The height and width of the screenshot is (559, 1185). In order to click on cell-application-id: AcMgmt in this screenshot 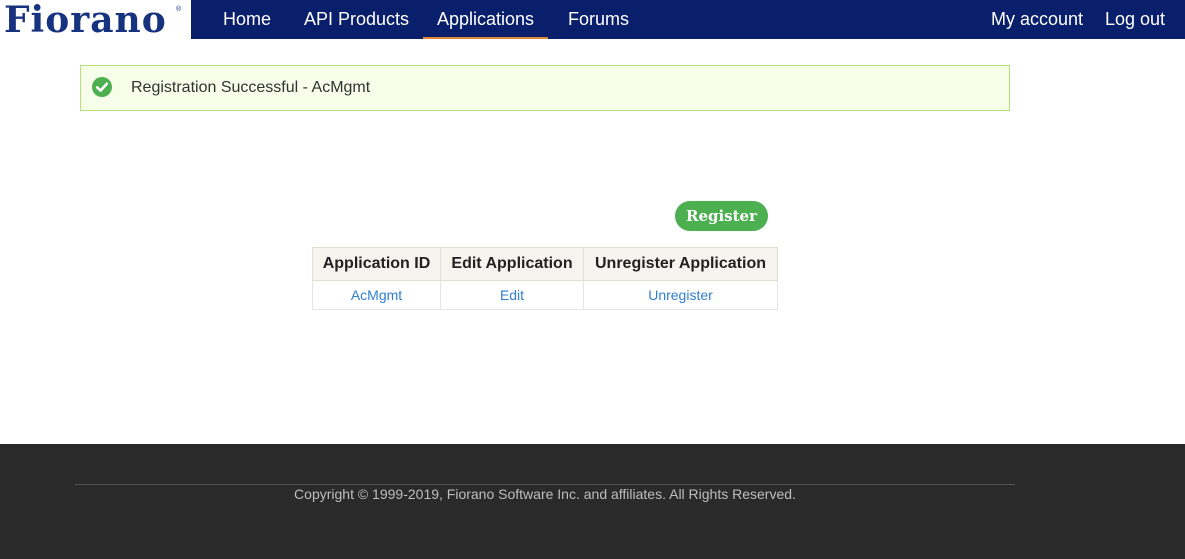, I will do `click(376, 295)`.